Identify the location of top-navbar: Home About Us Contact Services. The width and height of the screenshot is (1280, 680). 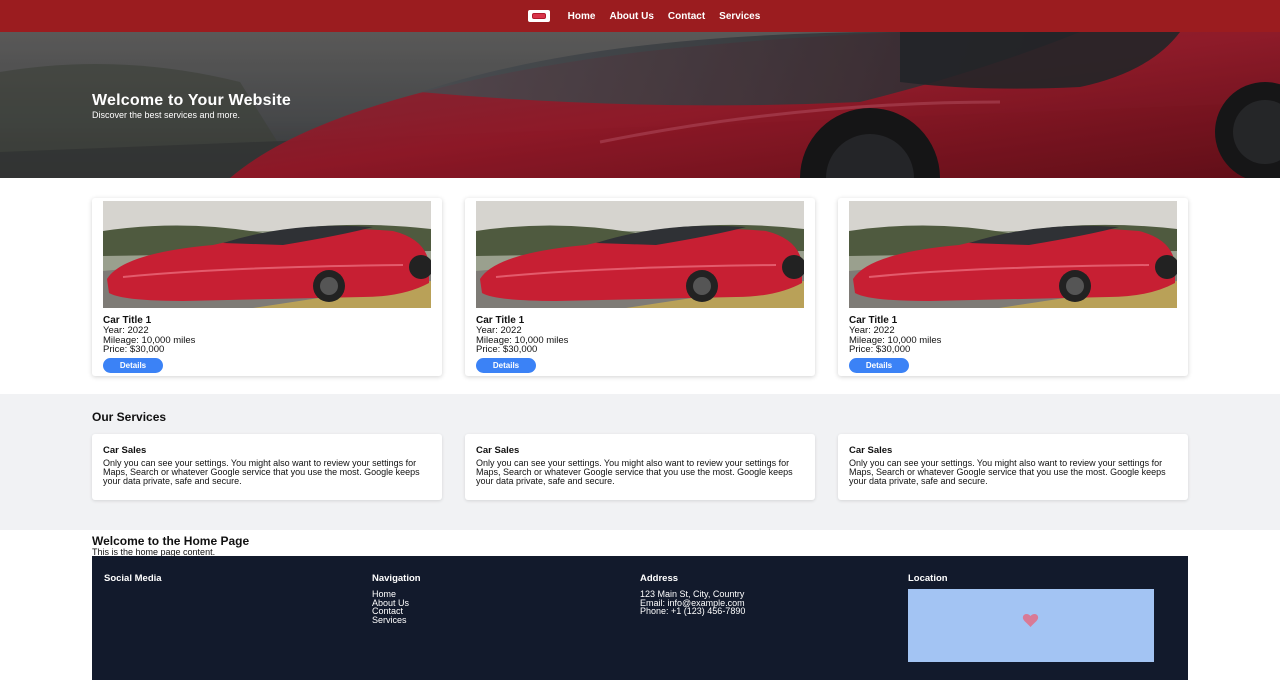
(640, 16).